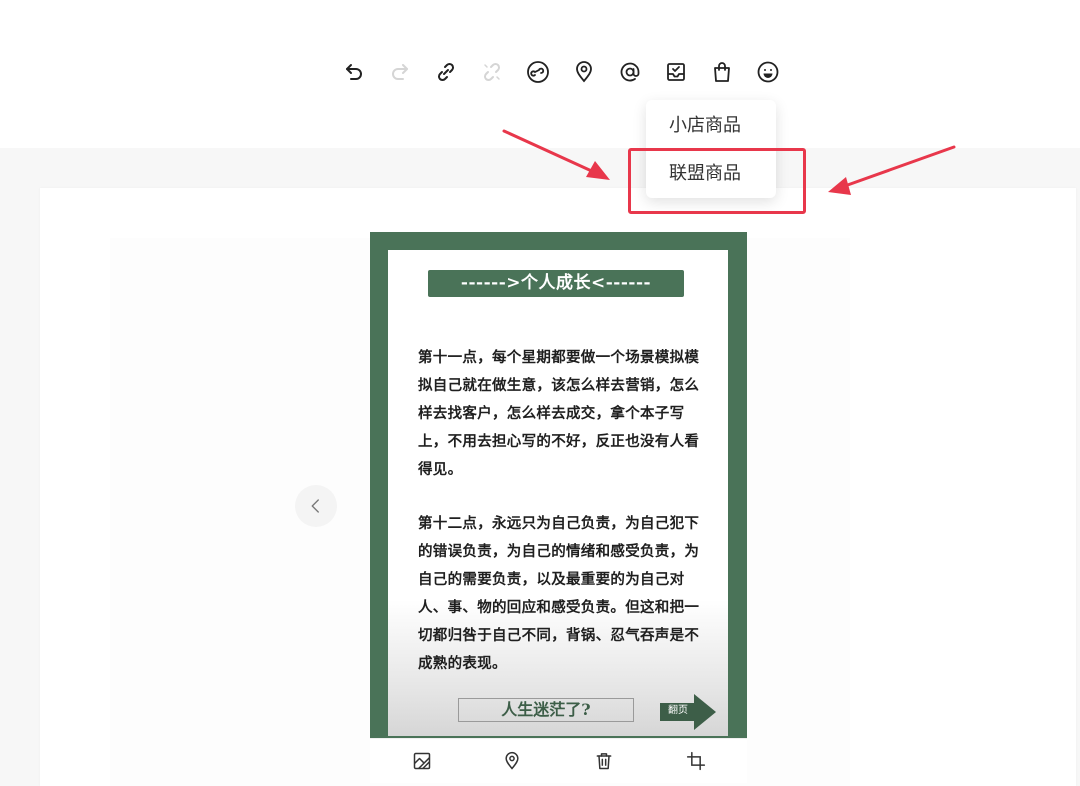 The height and width of the screenshot is (786, 1080). I want to click on undo-icon, so click(354, 72).